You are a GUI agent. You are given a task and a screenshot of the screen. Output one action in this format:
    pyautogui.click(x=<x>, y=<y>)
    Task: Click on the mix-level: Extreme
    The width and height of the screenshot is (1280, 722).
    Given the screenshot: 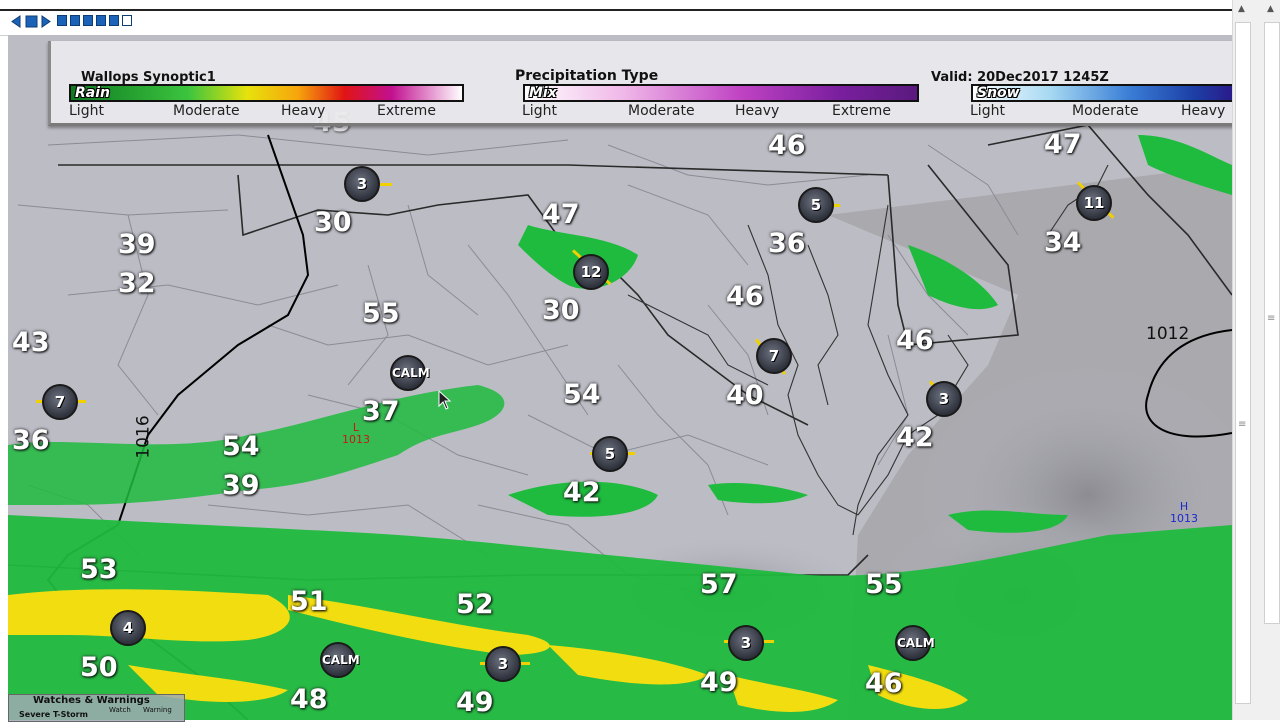 What is the action you would take?
    pyautogui.click(x=861, y=111)
    